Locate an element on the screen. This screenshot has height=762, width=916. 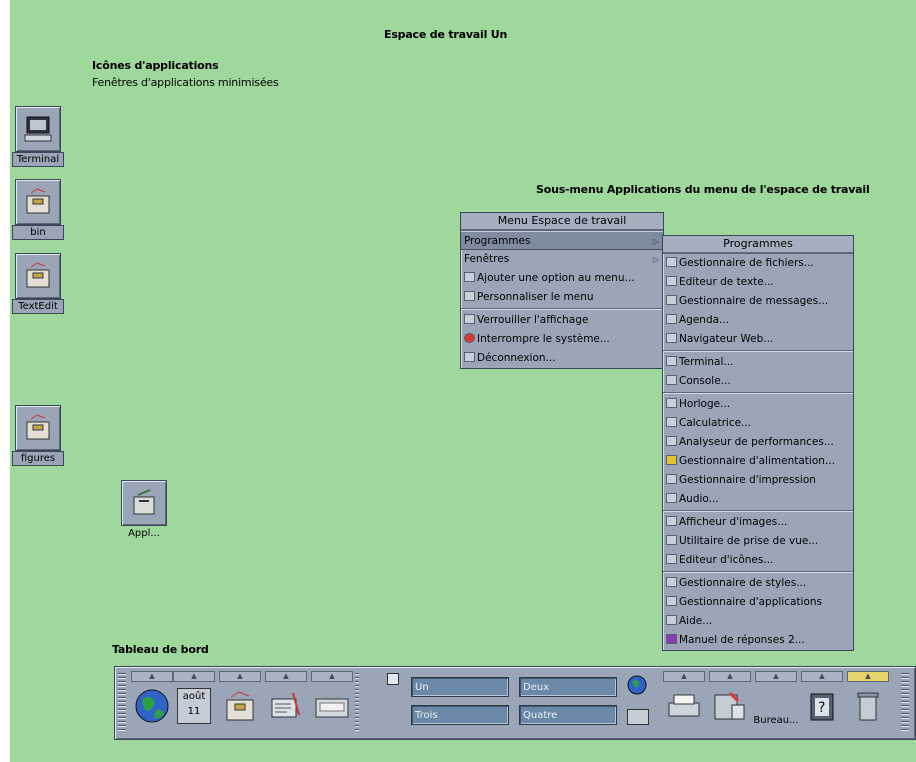
panel-slot-style-manager: ▲ is located at coordinates (730, 702).